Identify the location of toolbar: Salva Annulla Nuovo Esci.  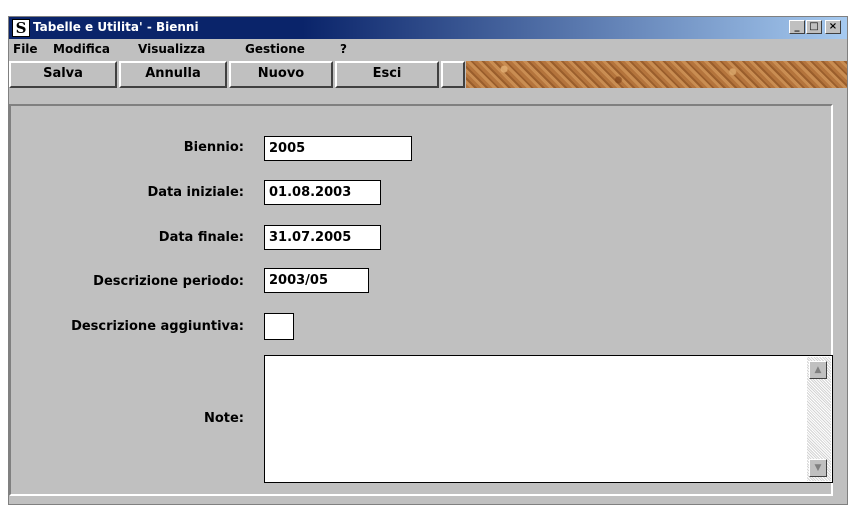
(428, 74).